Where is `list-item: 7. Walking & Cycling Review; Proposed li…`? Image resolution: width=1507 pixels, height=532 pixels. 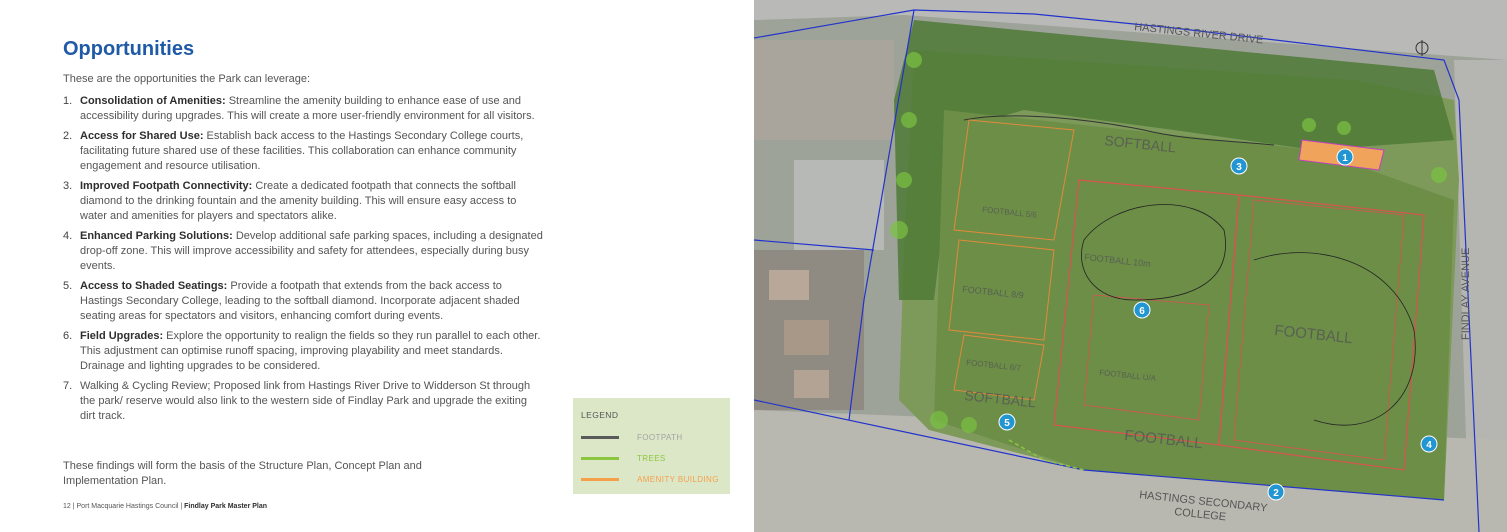 list-item: 7. Walking & Cycling Review; Proposed li… is located at coordinates (303, 401).